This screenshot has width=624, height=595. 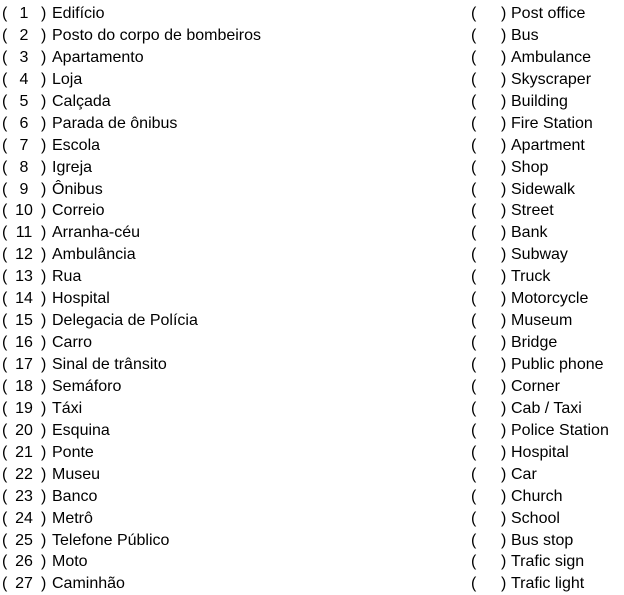 I want to click on term-number: 5, so click(x=24, y=101).